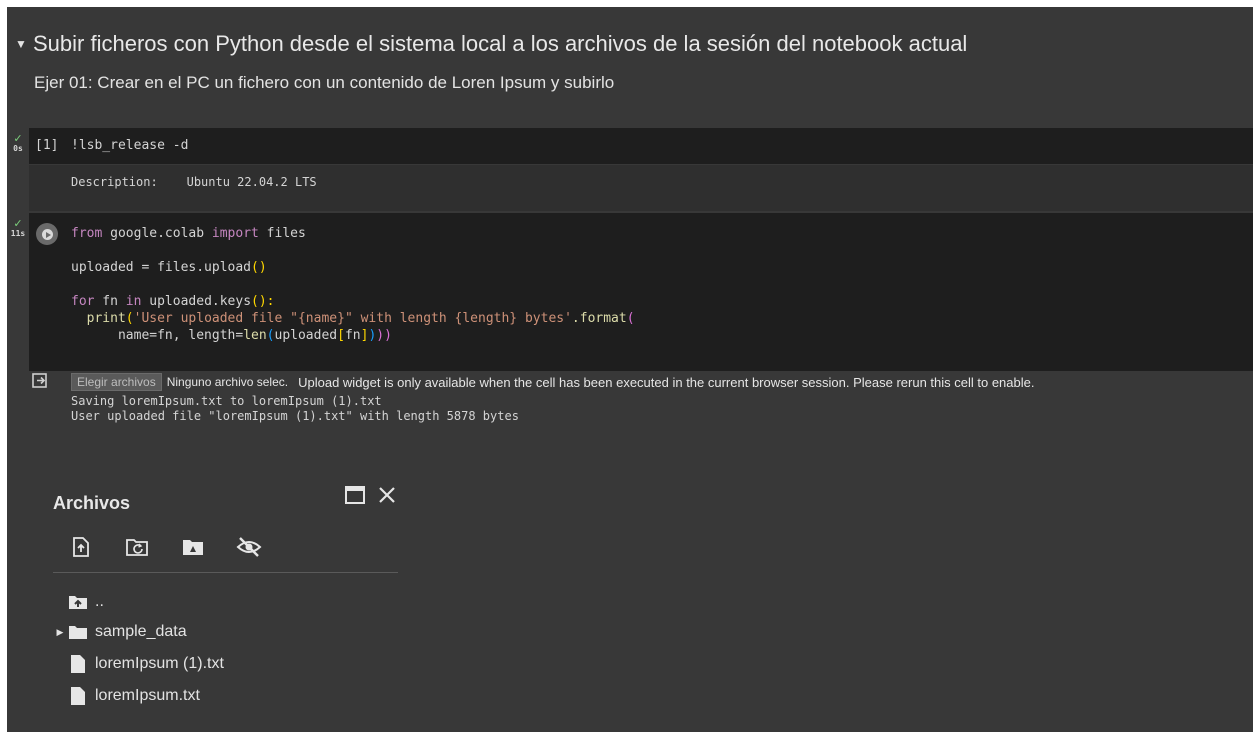  I want to click on tree-item-label: .., so click(99, 601).